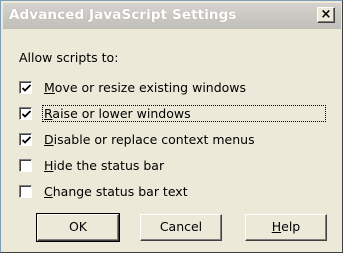 Image resolution: width=345 pixels, height=255 pixels. I want to click on raise-lower-windows-label: Raise or lower windows, so click(184, 113).